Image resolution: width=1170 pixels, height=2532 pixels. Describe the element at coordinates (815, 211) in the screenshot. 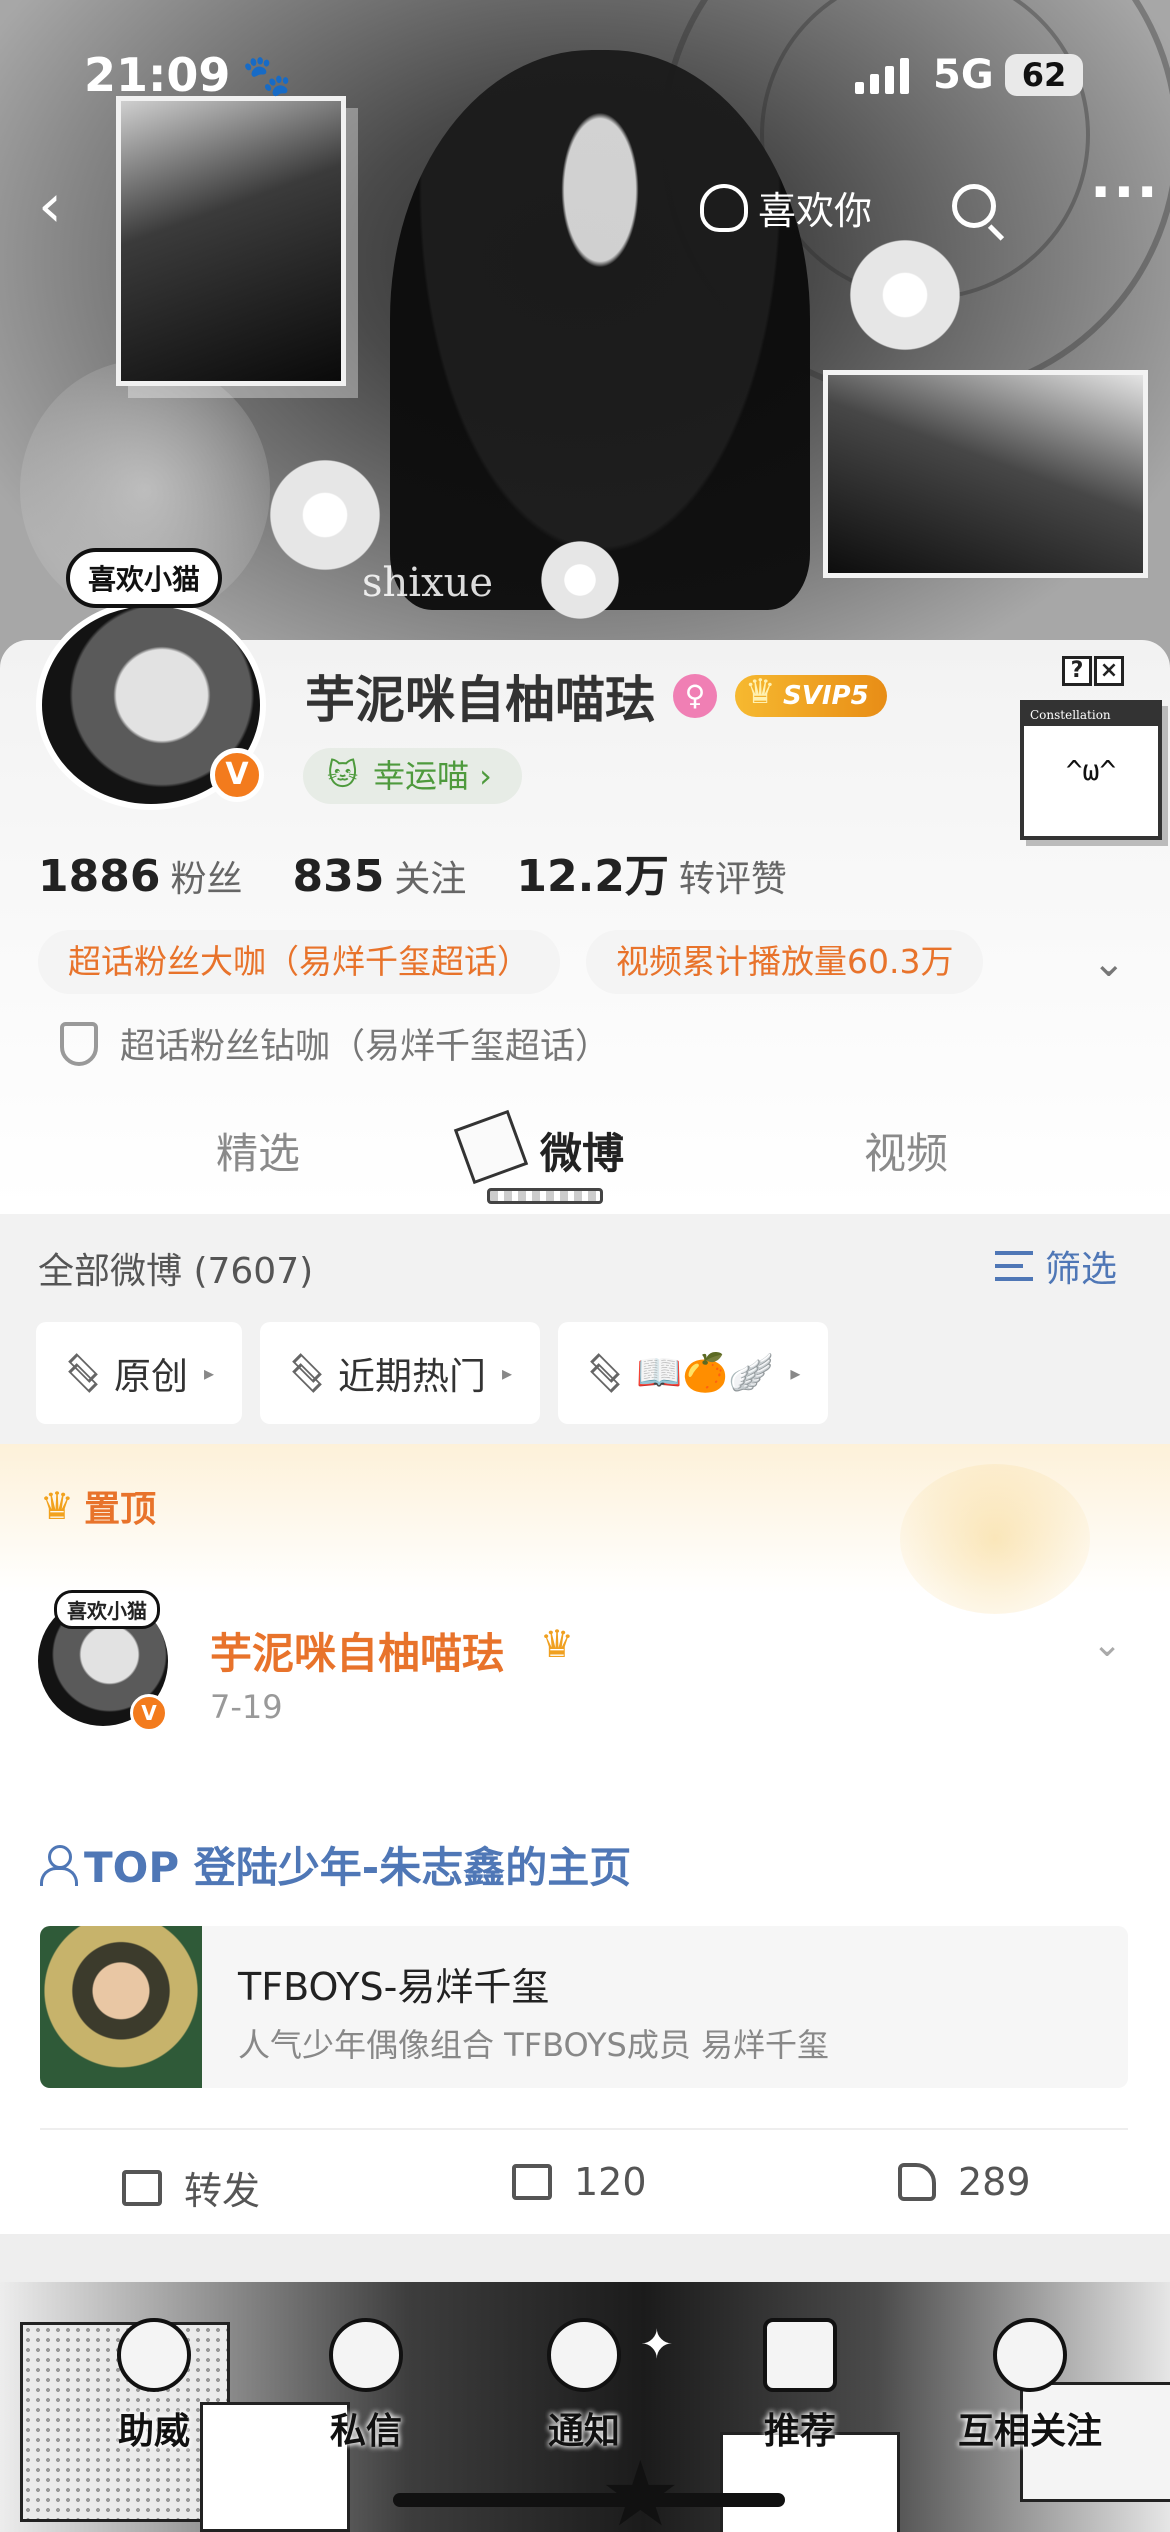

I see `like-label: 喜欢你` at that location.